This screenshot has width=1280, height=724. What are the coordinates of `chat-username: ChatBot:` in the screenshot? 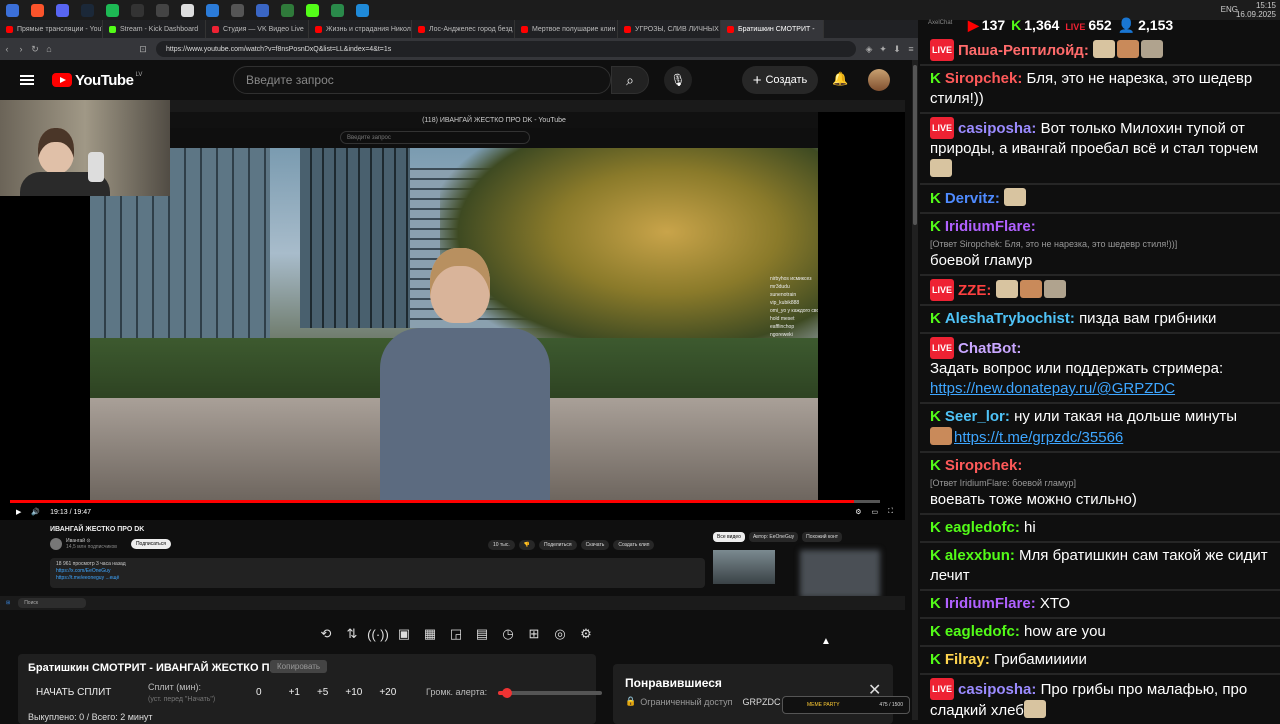 It's located at (989, 348).